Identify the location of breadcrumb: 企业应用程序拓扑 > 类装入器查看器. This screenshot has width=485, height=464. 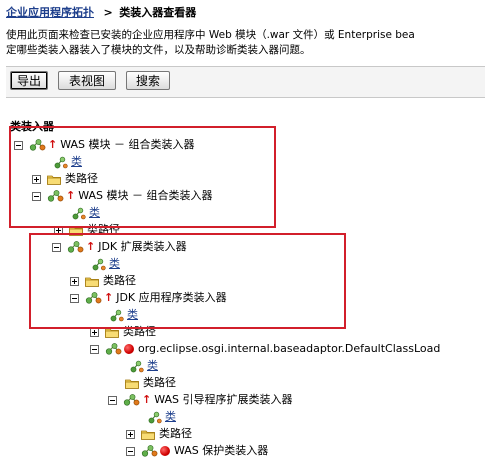
(101, 12).